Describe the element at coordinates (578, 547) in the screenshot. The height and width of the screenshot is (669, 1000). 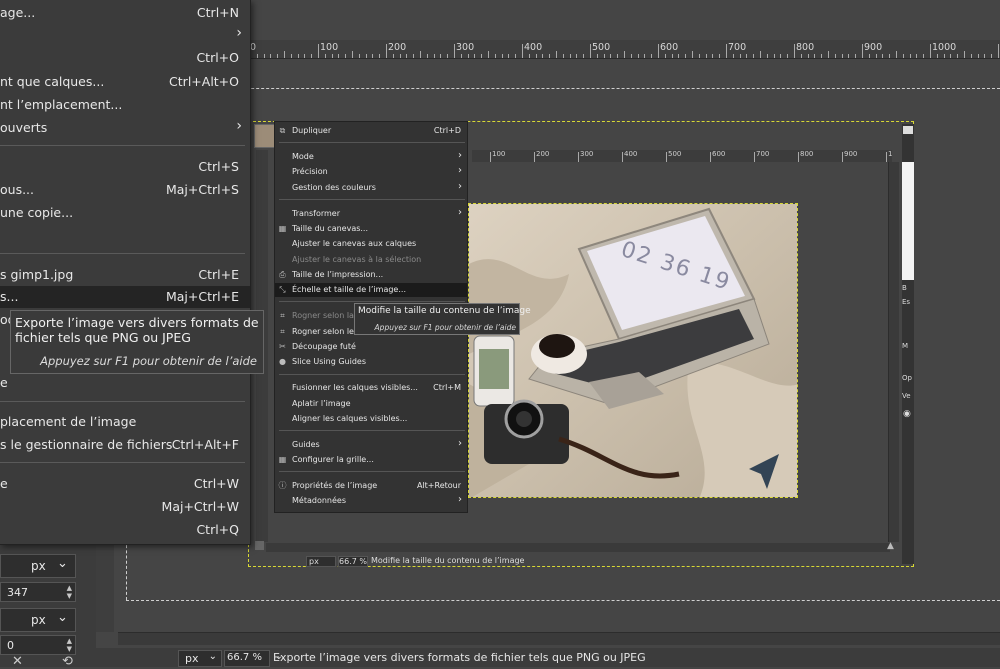
I see `inner-horizontal-scrollbar` at that location.